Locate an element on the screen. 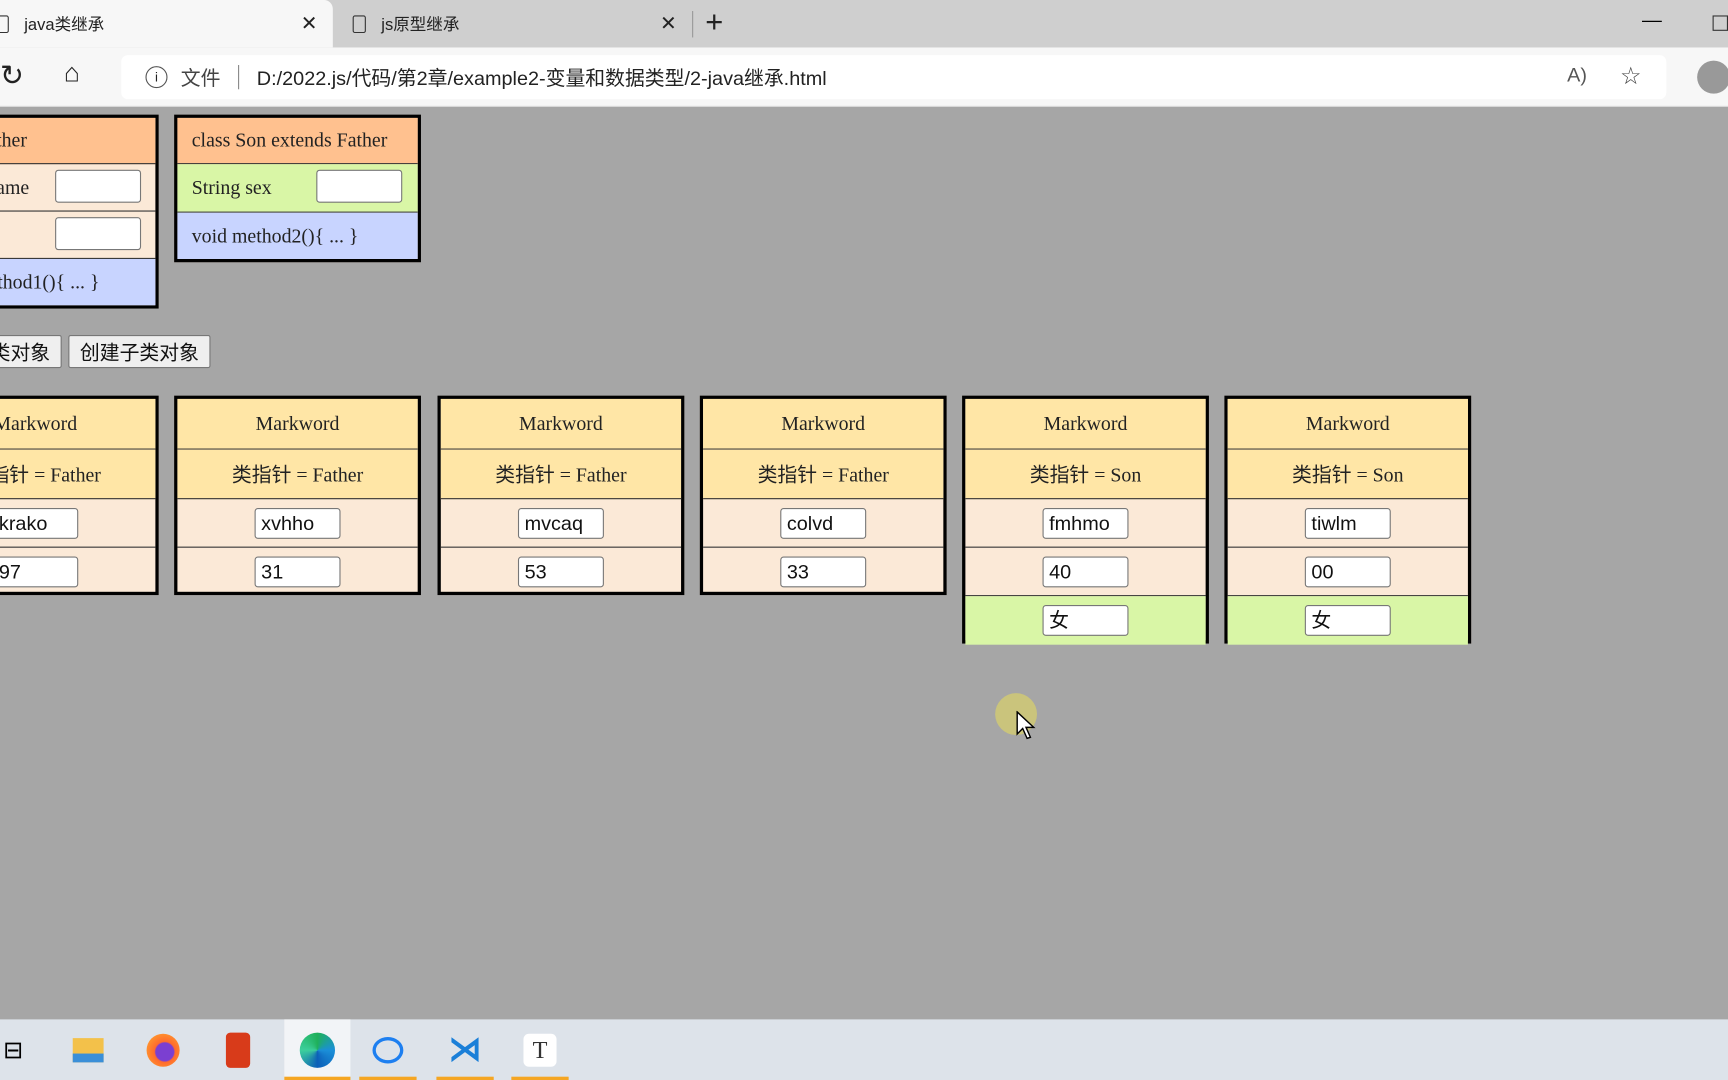 The height and width of the screenshot is (1080, 1728). name-row: tiwlm is located at coordinates (1347, 523).